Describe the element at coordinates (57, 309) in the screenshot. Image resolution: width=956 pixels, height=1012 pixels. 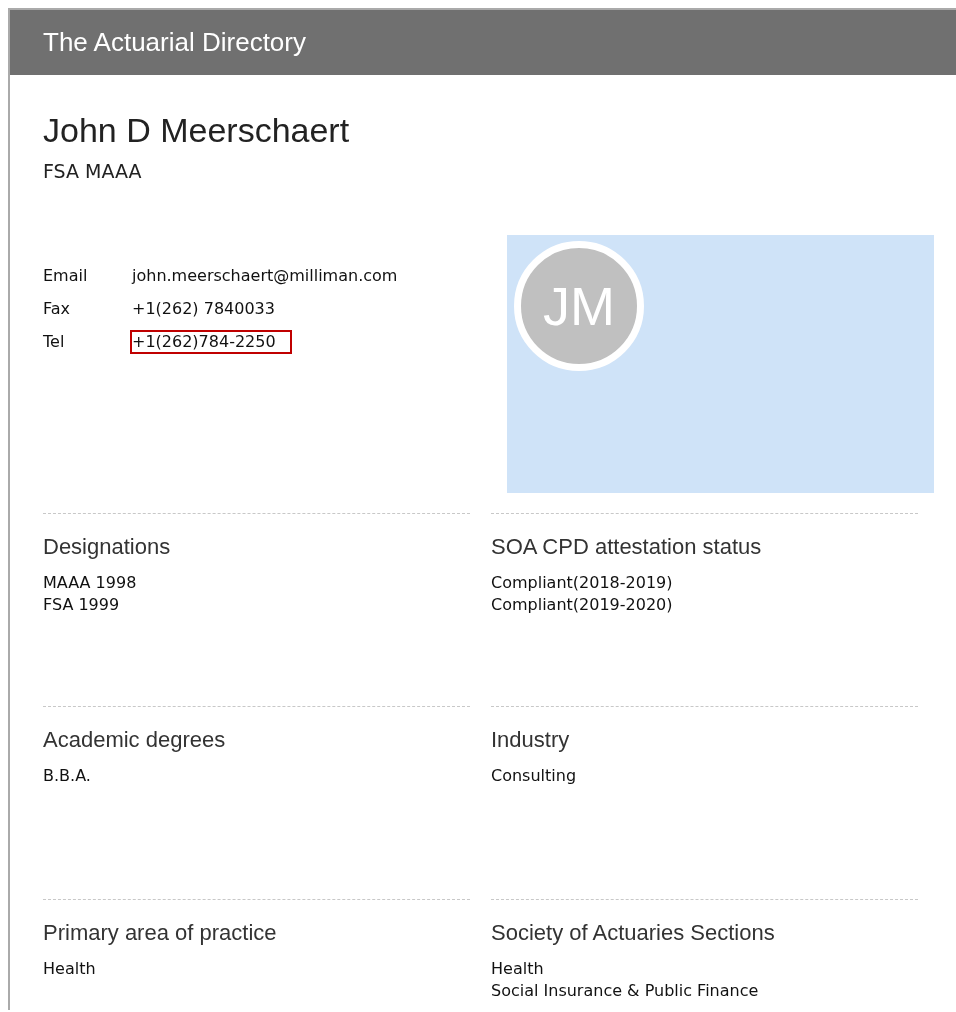
I see `contact-label: Fax` at that location.